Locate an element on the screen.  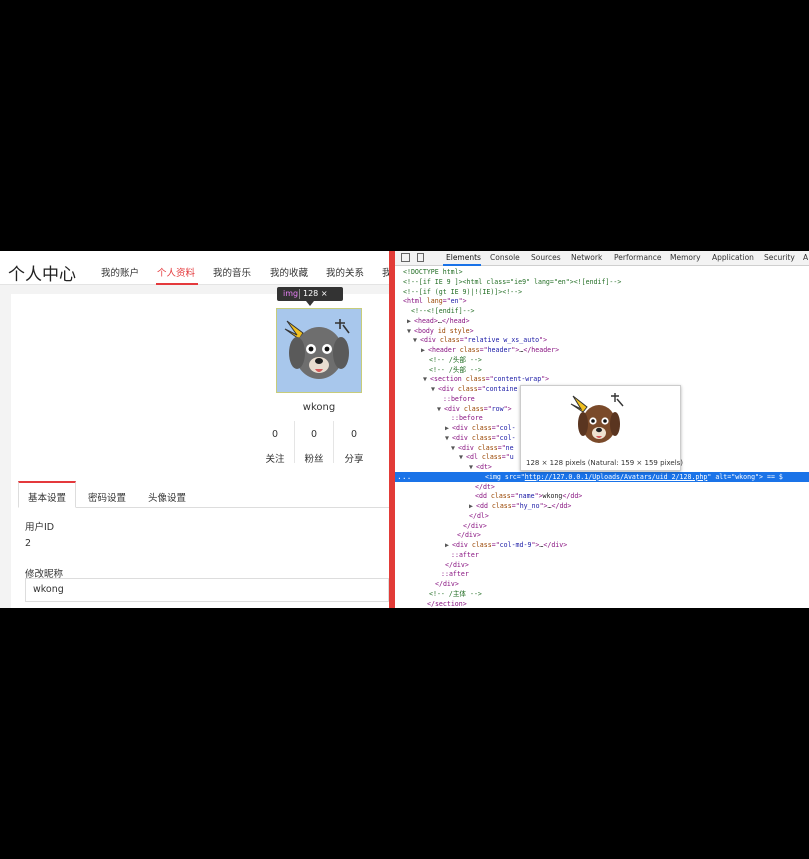
nav-truncated: 我 is located at coordinates (385, 272).